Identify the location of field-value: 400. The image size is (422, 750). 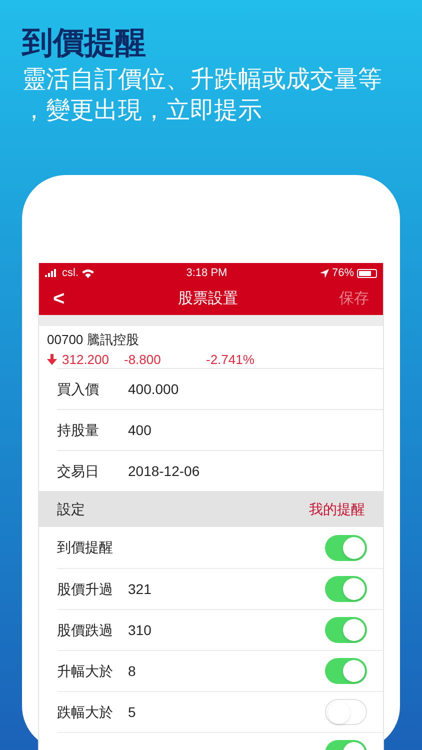
(140, 430).